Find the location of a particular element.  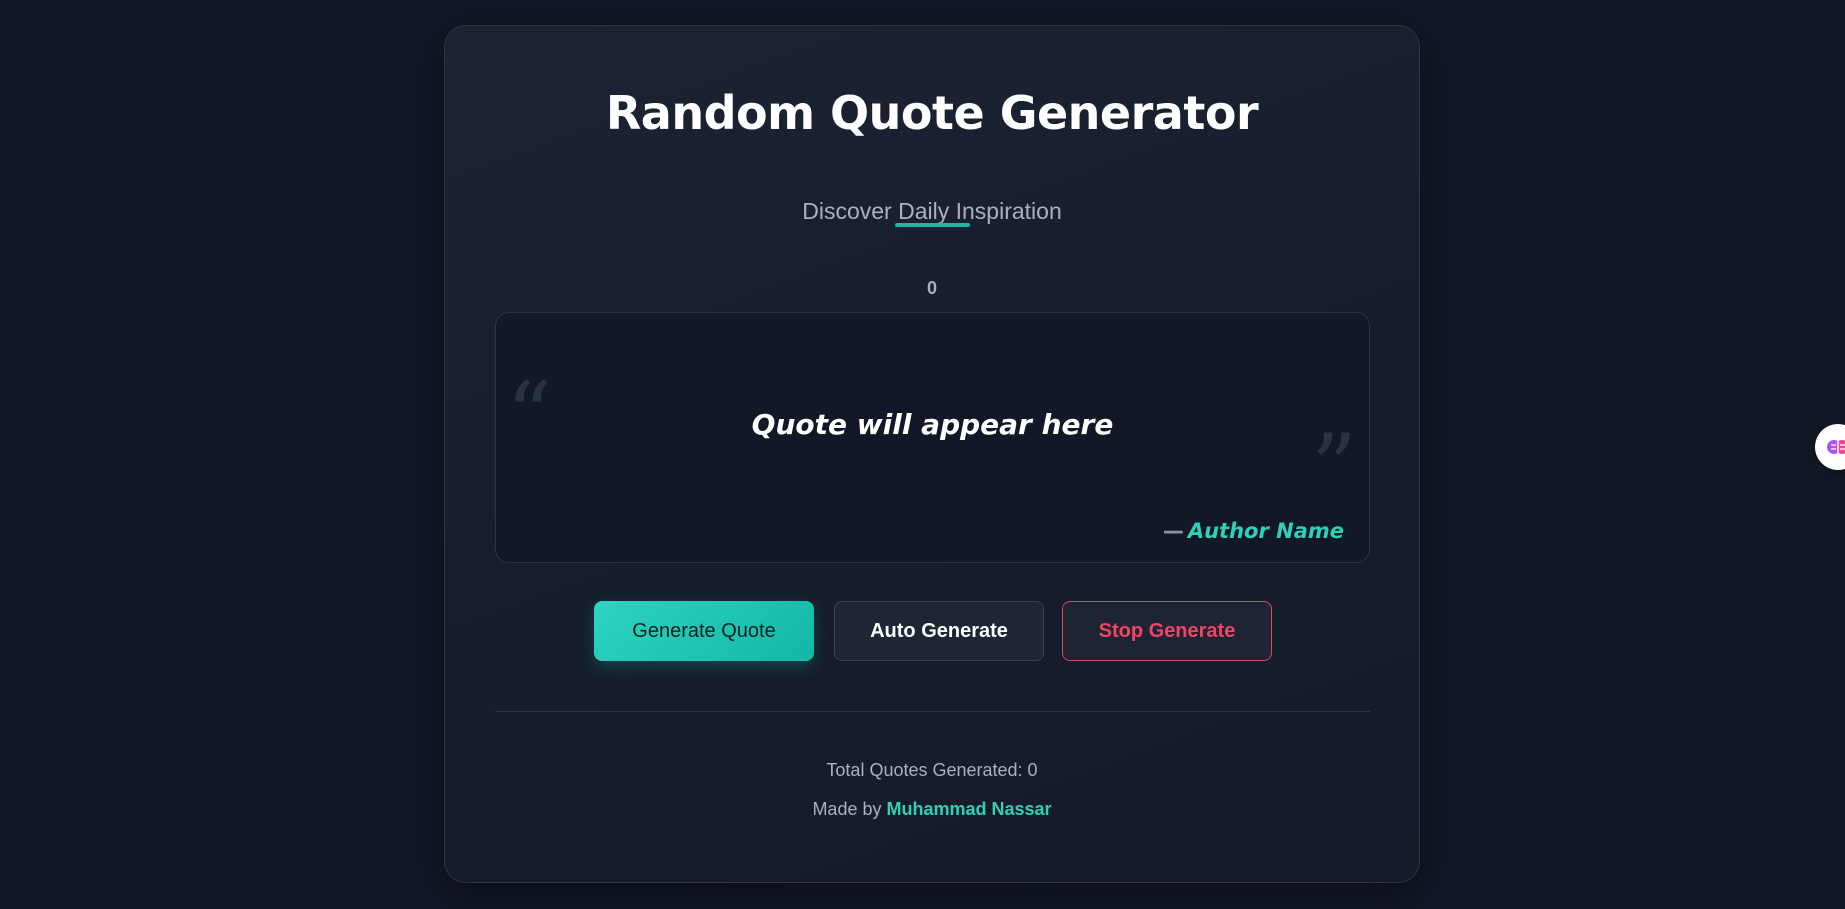

author-link: Muhammad Nassar is located at coordinates (969, 809).